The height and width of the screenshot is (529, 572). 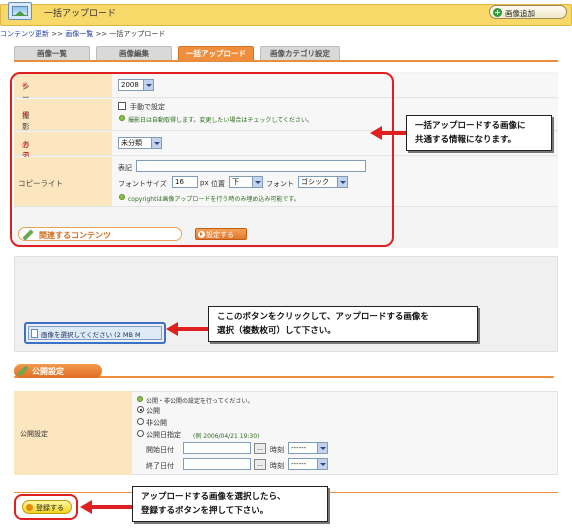 I want to click on radio-private, so click(x=140, y=421).